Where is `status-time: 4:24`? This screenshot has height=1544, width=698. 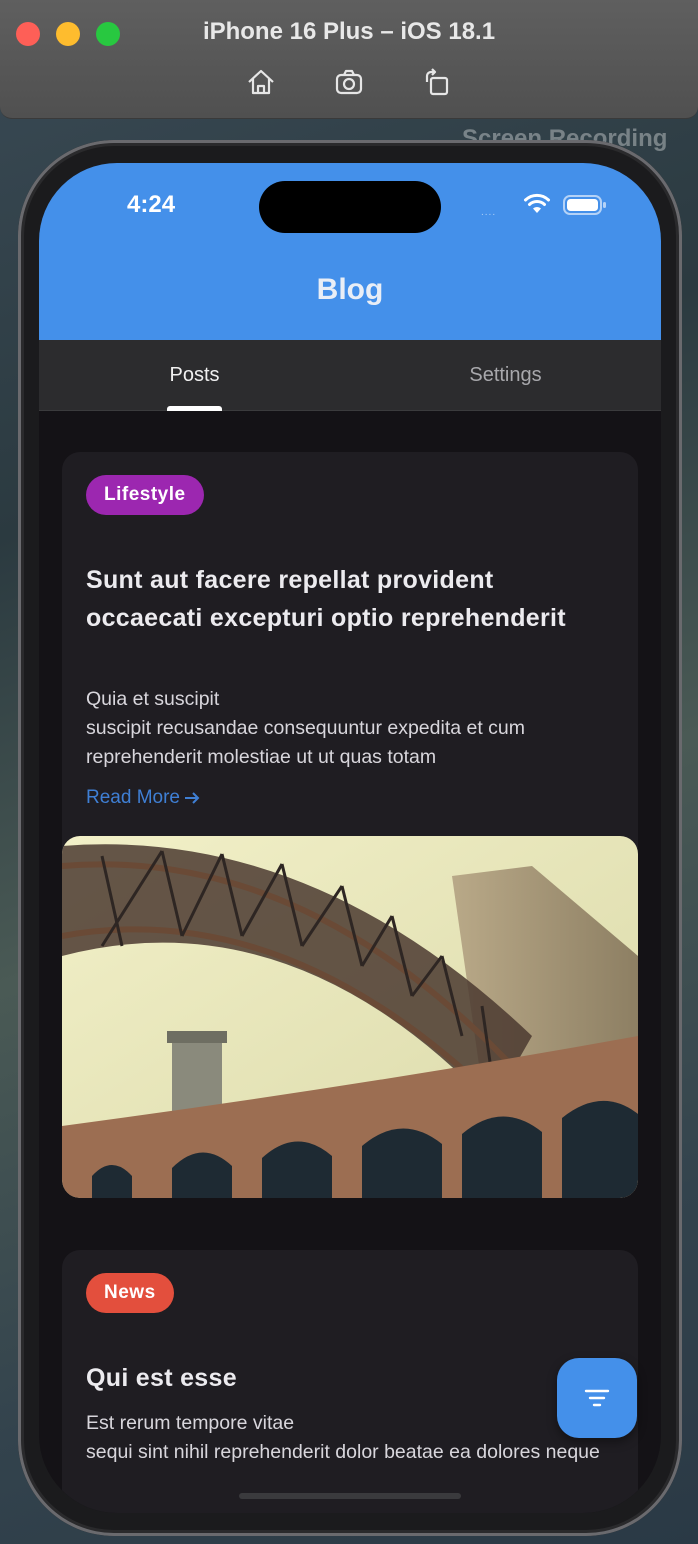
status-time: 4:24 is located at coordinates (151, 204).